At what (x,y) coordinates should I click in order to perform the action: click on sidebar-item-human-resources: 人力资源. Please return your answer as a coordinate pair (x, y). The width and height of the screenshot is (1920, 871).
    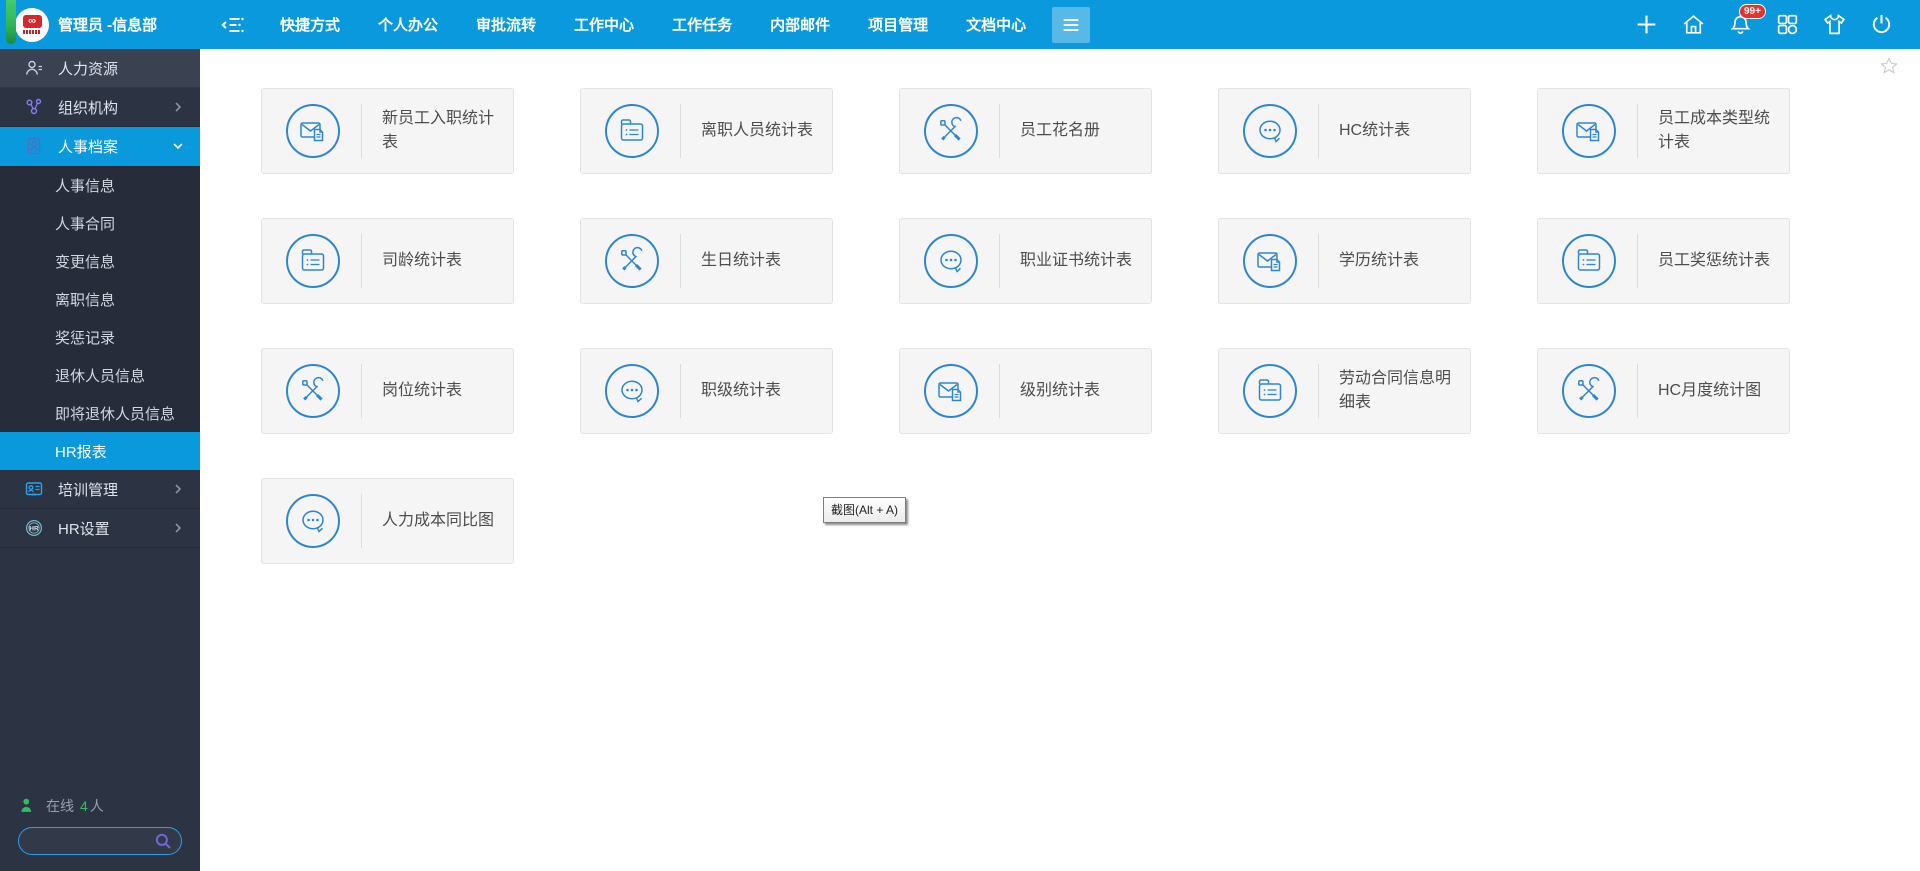
    Looking at the image, I should click on (100, 68).